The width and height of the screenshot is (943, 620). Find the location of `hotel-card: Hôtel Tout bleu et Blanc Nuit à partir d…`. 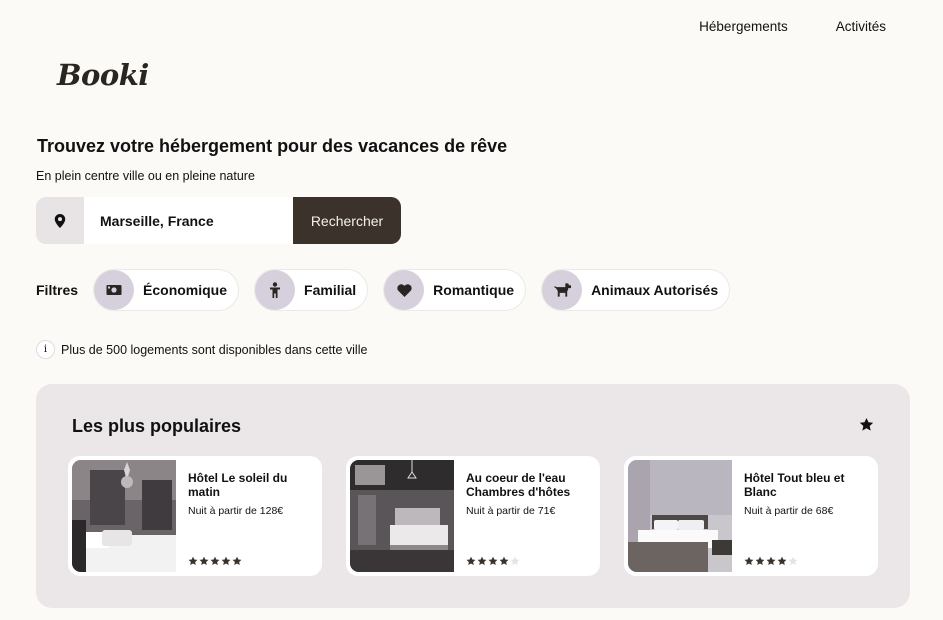

hotel-card: Hôtel Tout bleu et Blanc Nuit à partir d… is located at coordinates (751, 516).